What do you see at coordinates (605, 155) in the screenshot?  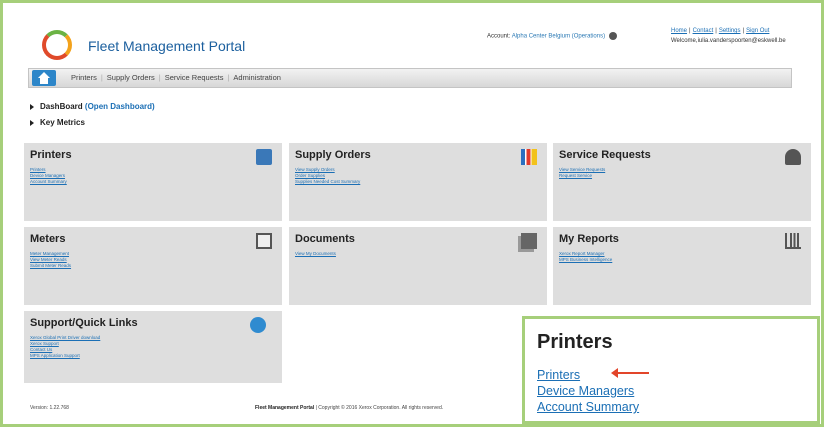 I see `tile-title: Service Requests` at bounding box center [605, 155].